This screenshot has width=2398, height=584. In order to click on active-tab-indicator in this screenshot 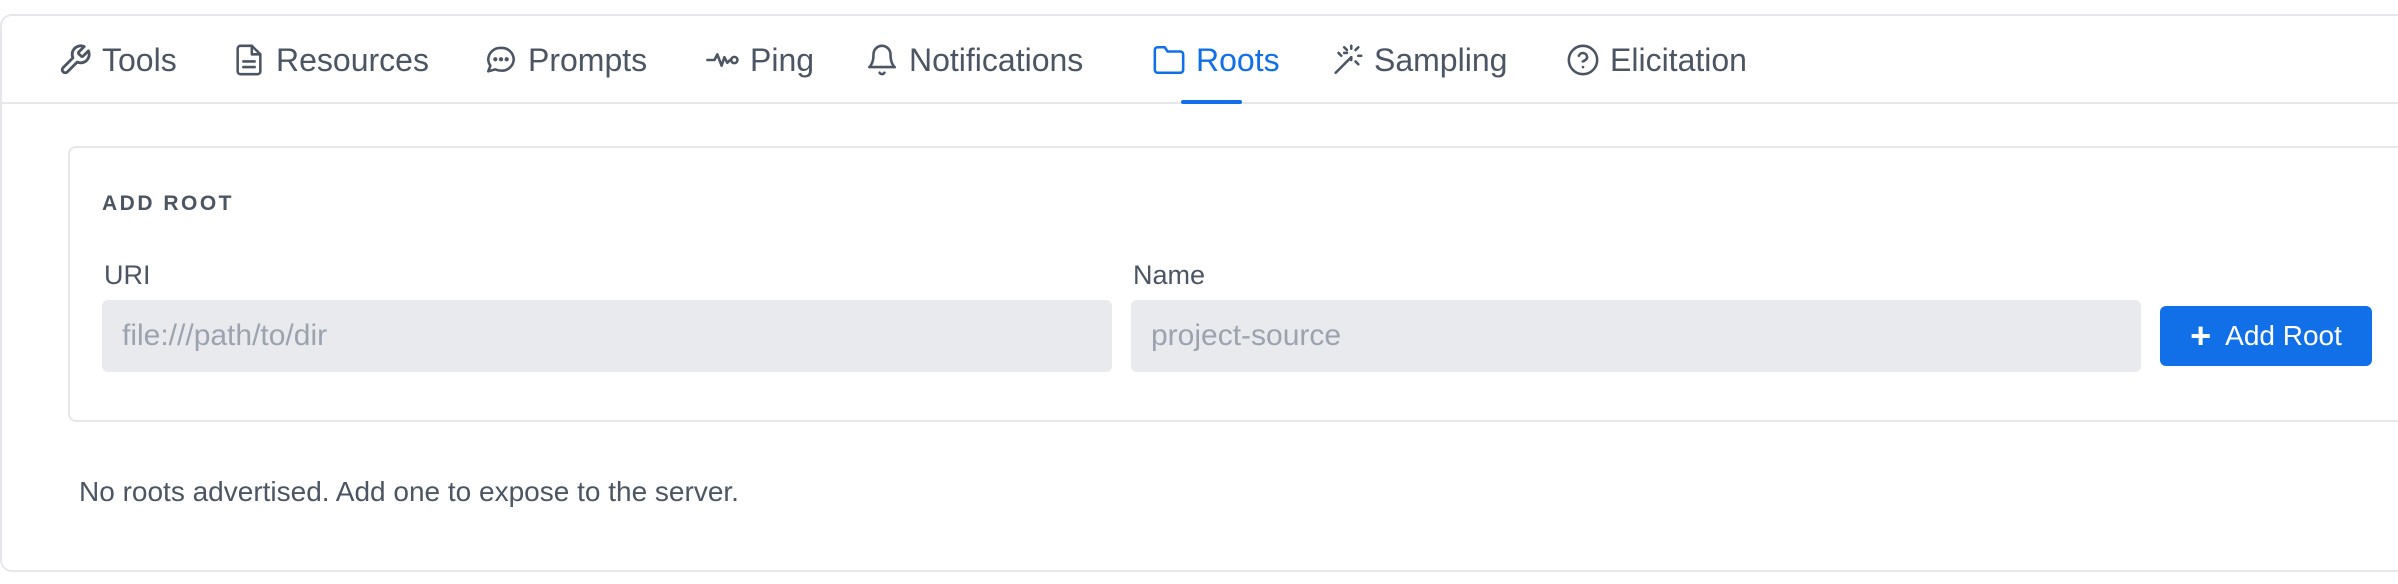, I will do `click(1211, 102)`.